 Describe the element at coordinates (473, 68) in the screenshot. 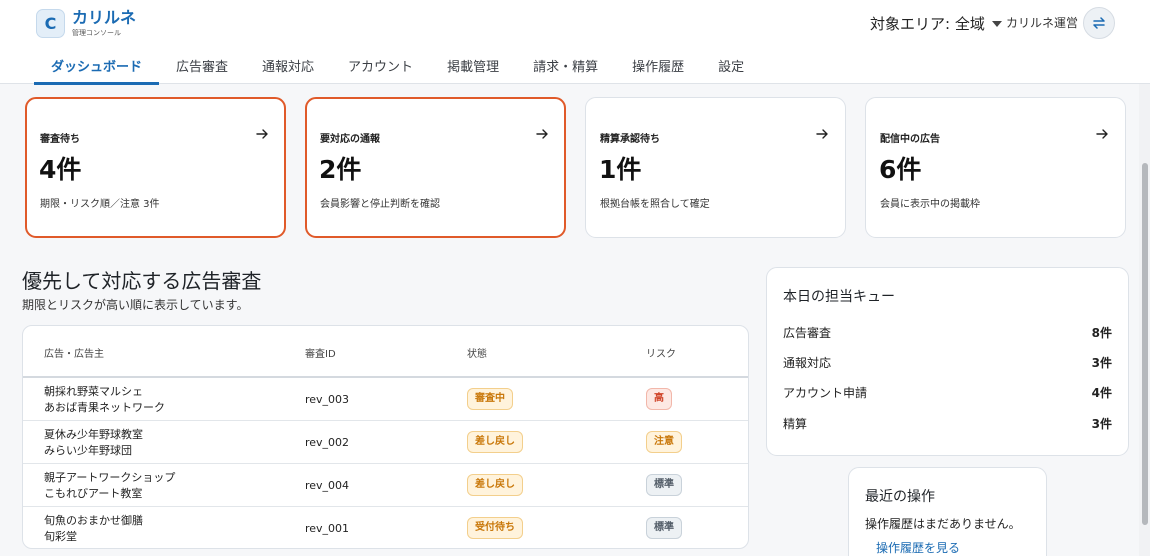

I see `tab-listings: 掲載管理` at that location.